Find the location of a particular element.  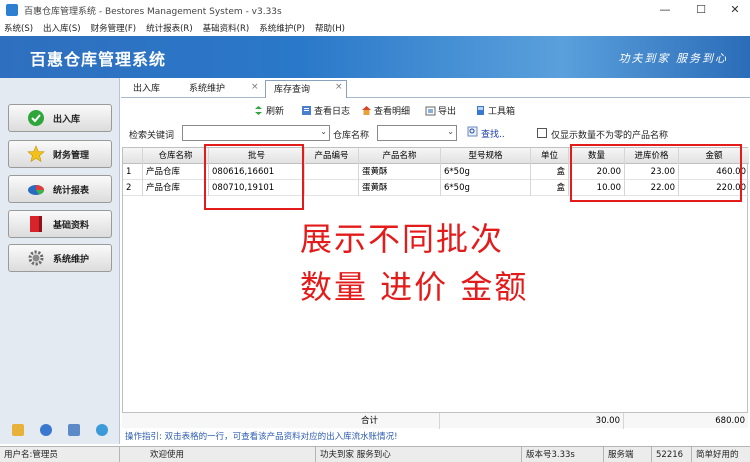

nonzero-checkbox is located at coordinates (542, 133).